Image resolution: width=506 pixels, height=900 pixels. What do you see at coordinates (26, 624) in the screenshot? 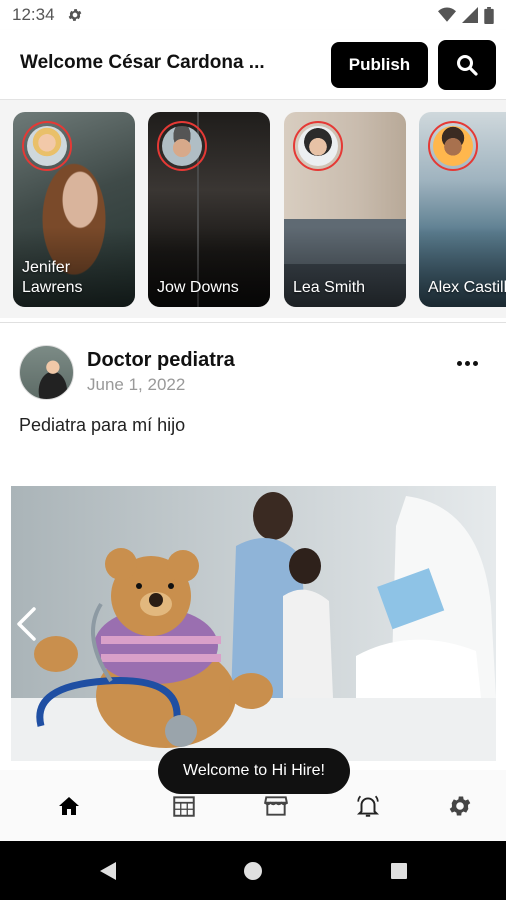
I see `previous-image-icon` at bounding box center [26, 624].